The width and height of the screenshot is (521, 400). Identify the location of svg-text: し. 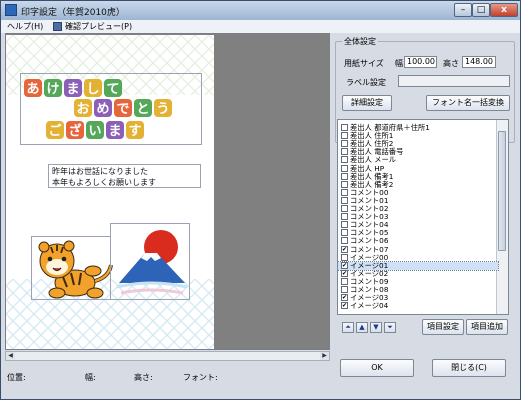
(92, 89).